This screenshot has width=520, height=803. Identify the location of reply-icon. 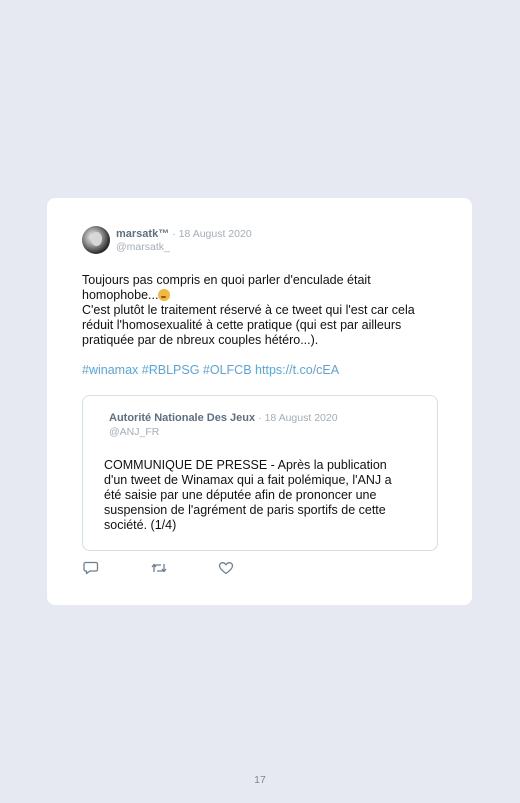
(91, 568).